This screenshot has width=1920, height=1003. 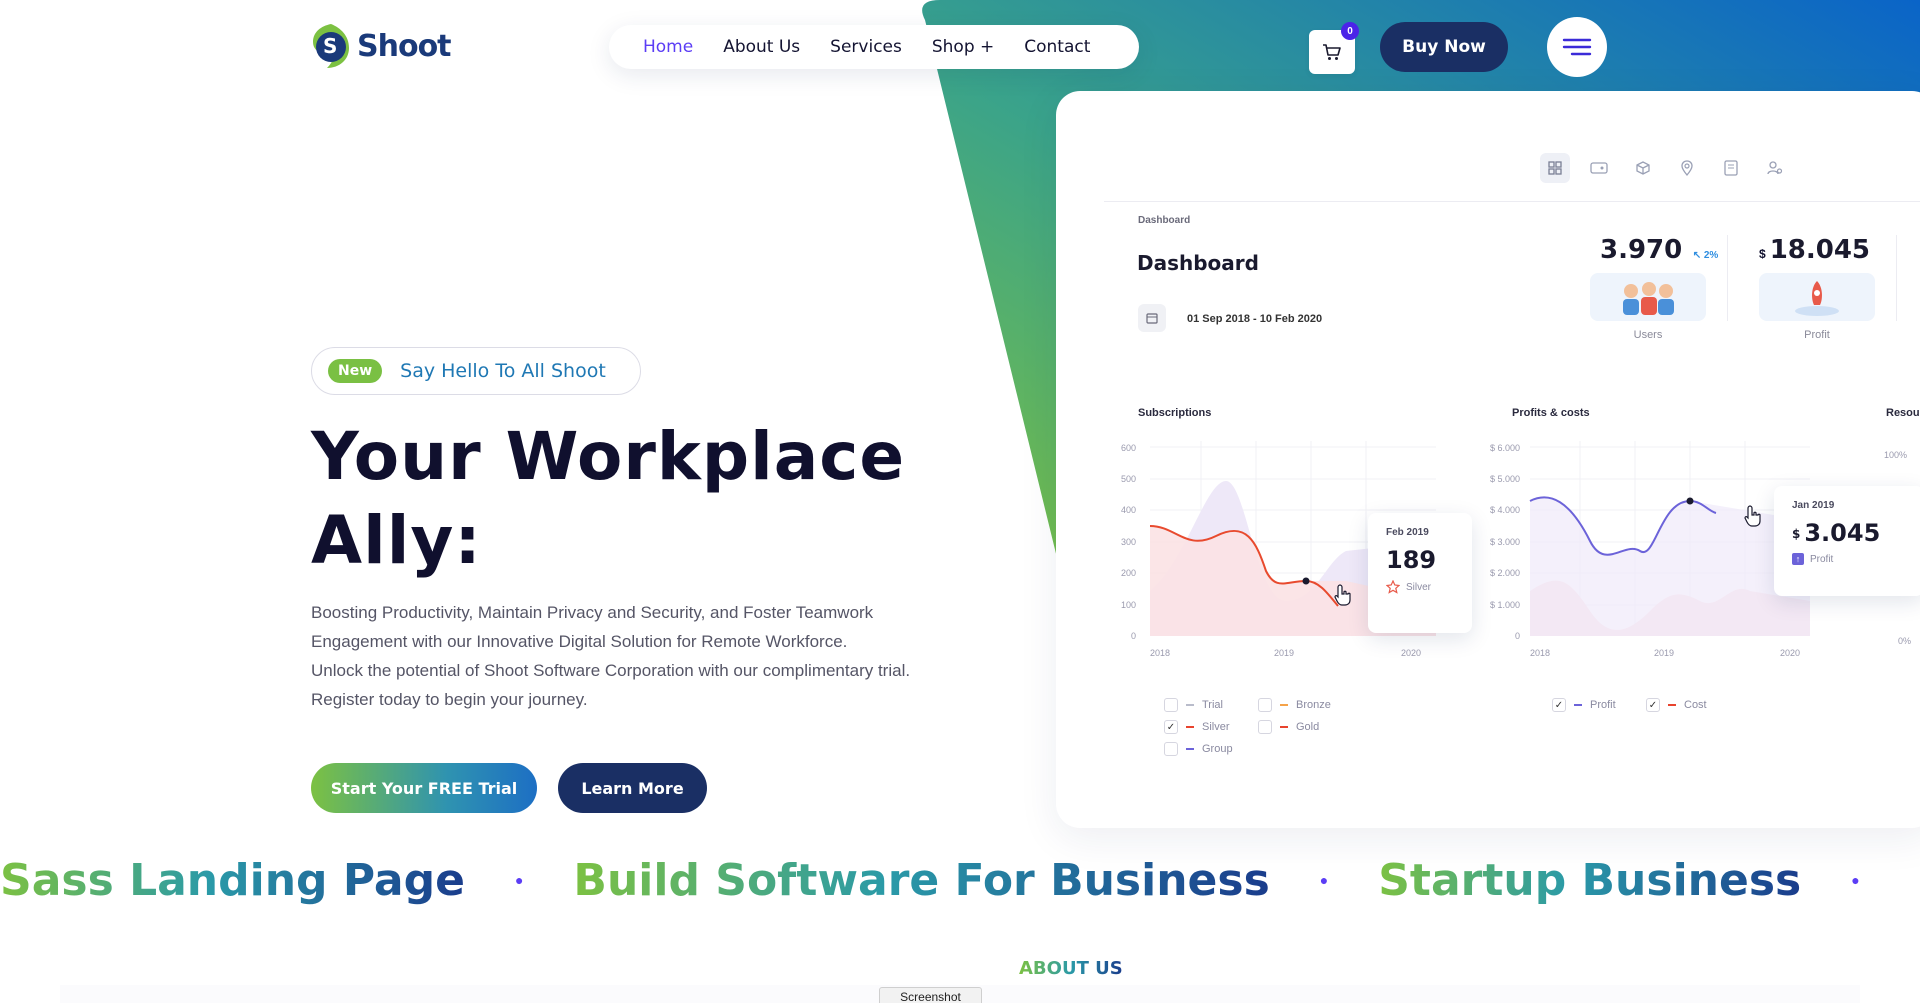 What do you see at coordinates (668, 47) in the screenshot?
I see `nav-item-home: Home` at bounding box center [668, 47].